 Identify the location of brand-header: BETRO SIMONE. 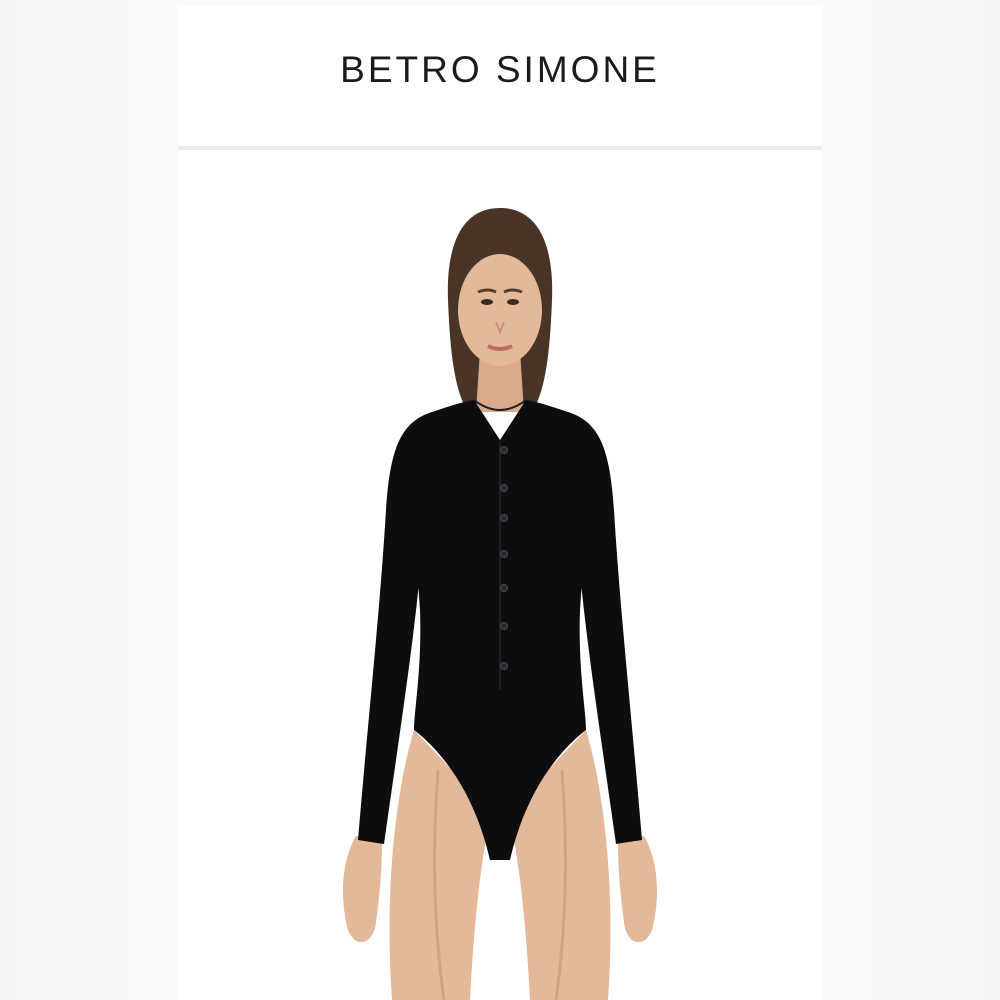
(500, 76).